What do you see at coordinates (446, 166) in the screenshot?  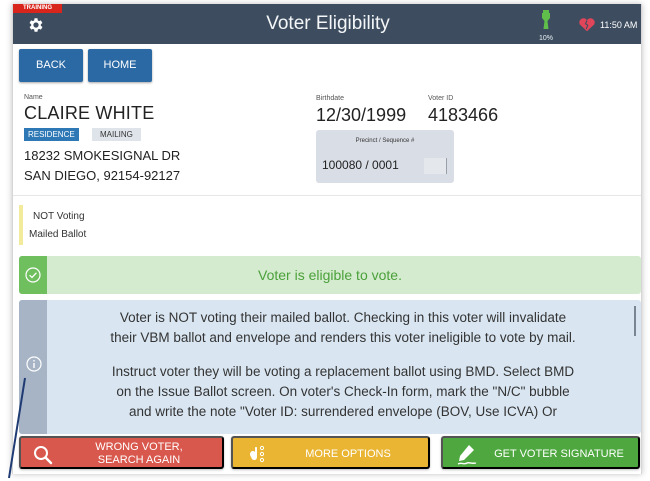 I see `precinct-divider` at bounding box center [446, 166].